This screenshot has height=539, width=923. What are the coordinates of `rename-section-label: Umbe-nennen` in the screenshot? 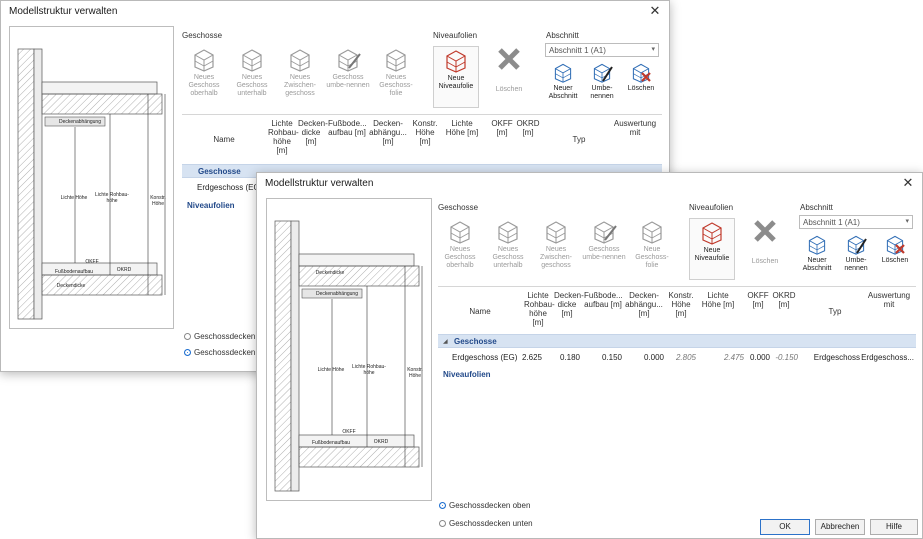 It's located at (856, 264).